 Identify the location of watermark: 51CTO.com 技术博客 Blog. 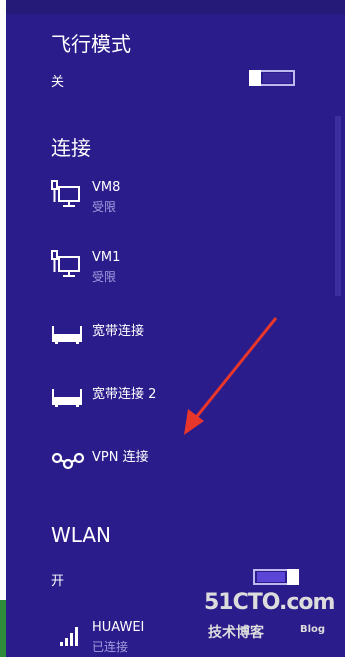
(270, 620).